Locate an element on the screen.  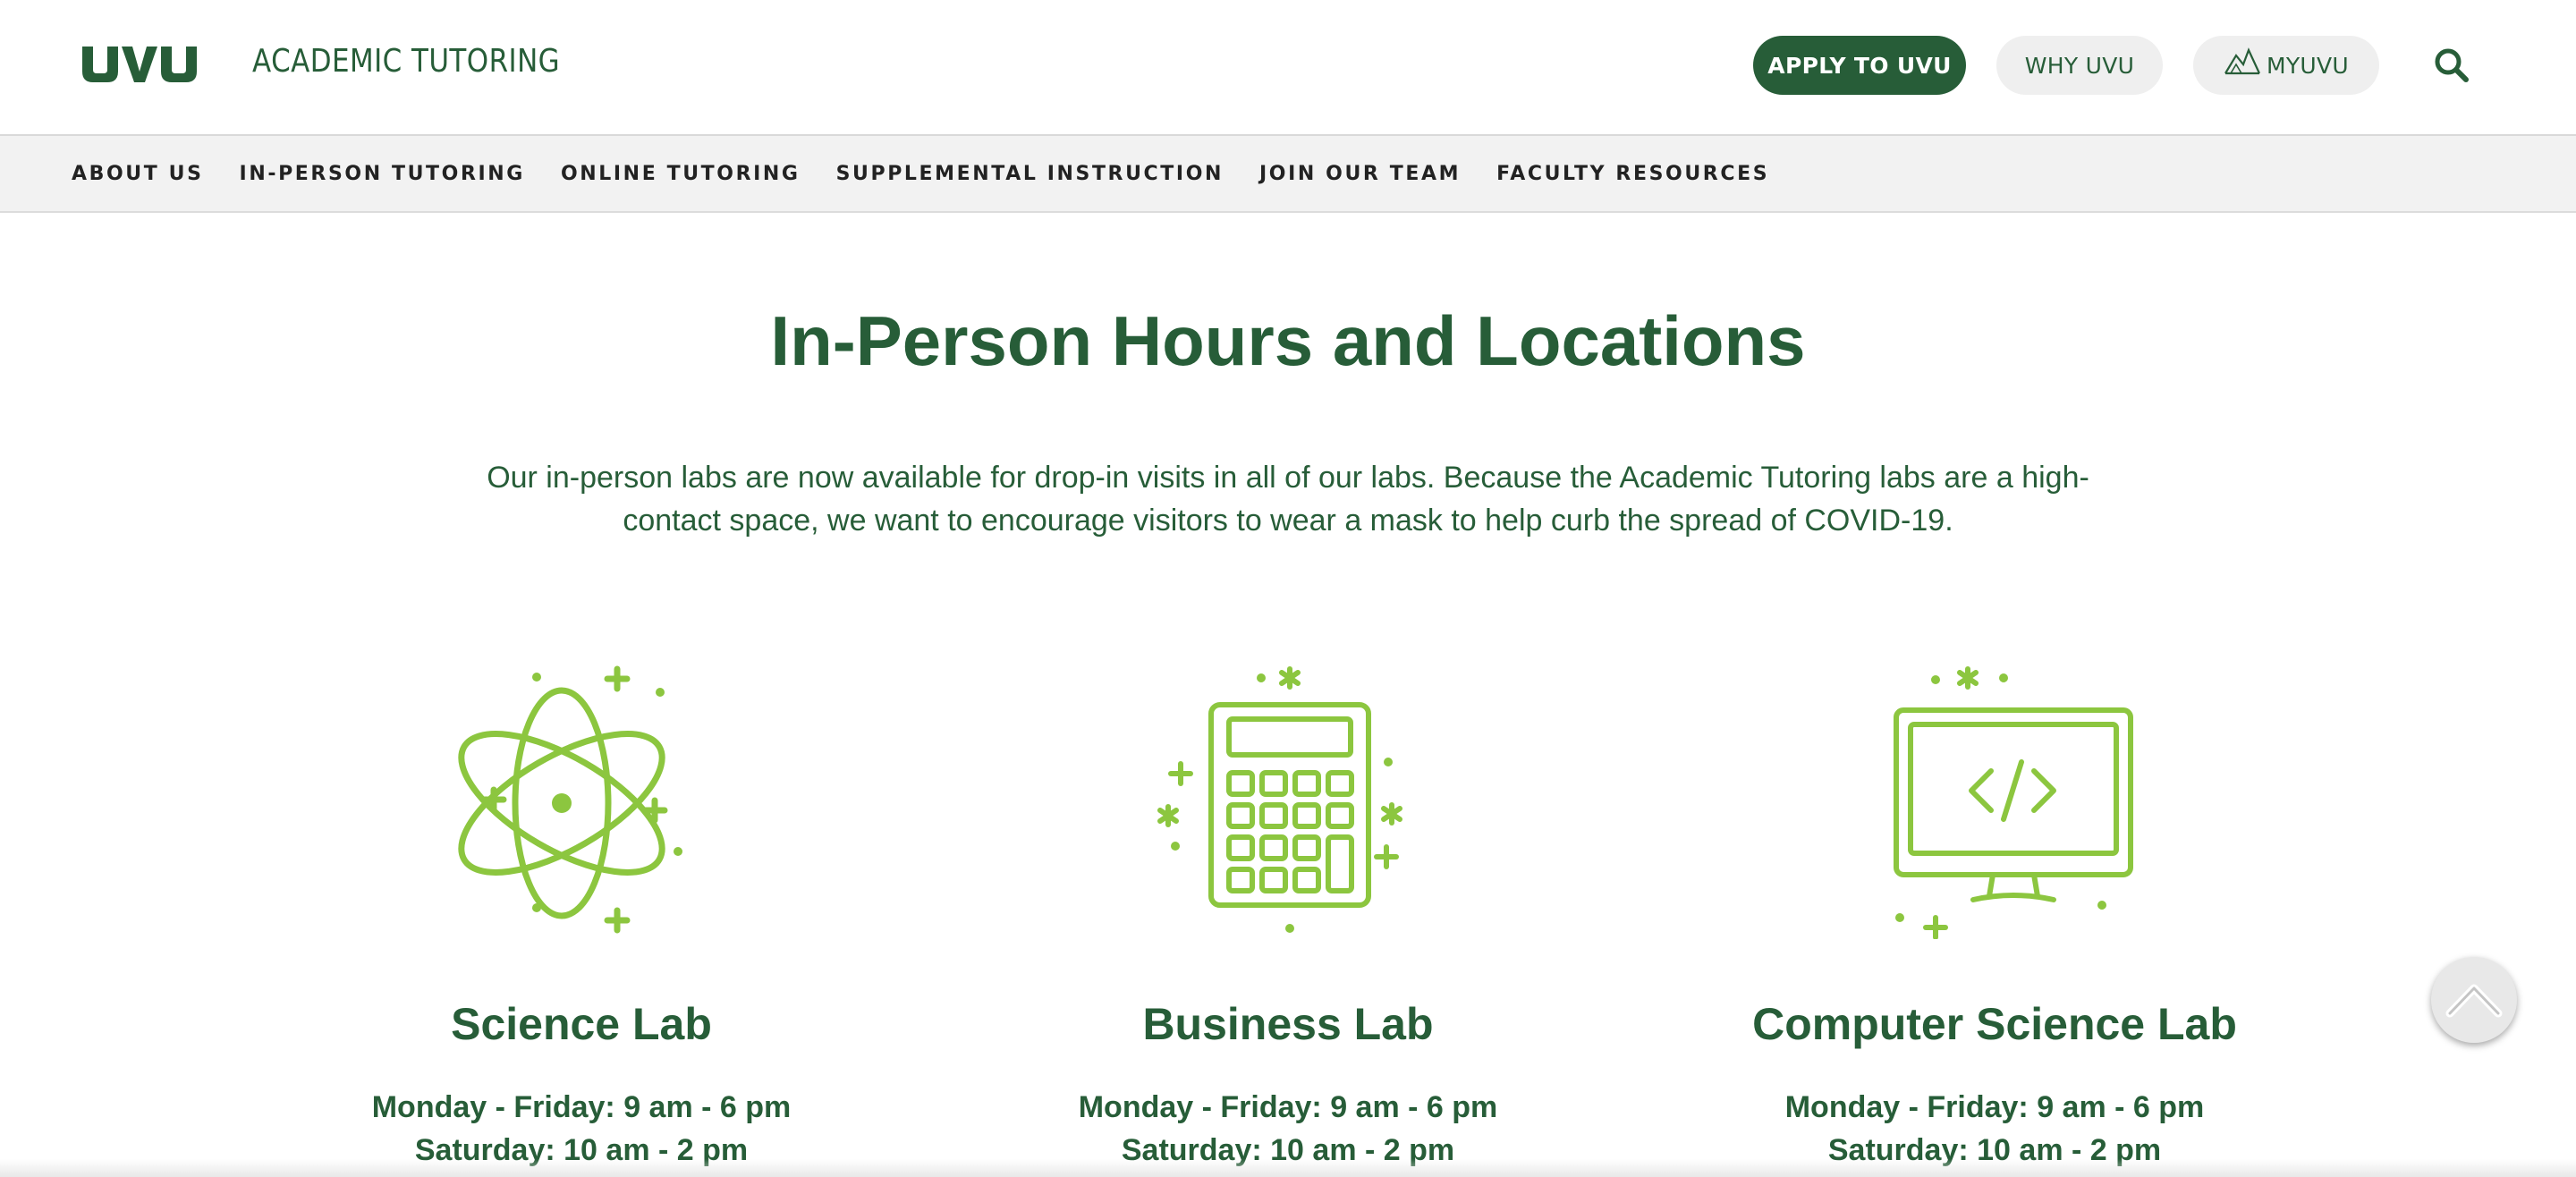
nav-item-faculty-resources: FACULTY RESOURCES is located at coordinates (1632, 174).